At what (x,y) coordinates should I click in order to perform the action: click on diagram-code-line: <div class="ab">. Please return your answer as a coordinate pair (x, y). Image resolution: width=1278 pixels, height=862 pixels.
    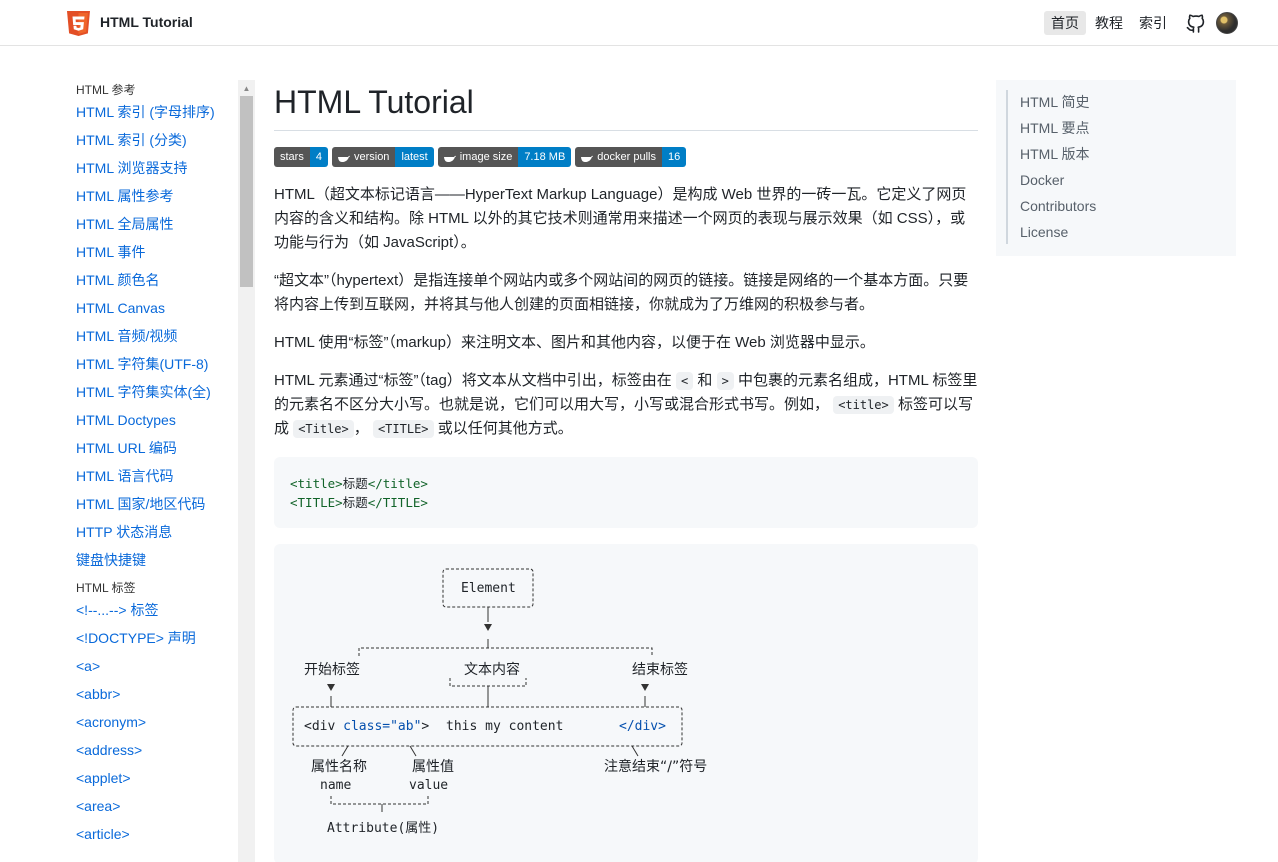
    Looking at the image, I should click on (366, 726).